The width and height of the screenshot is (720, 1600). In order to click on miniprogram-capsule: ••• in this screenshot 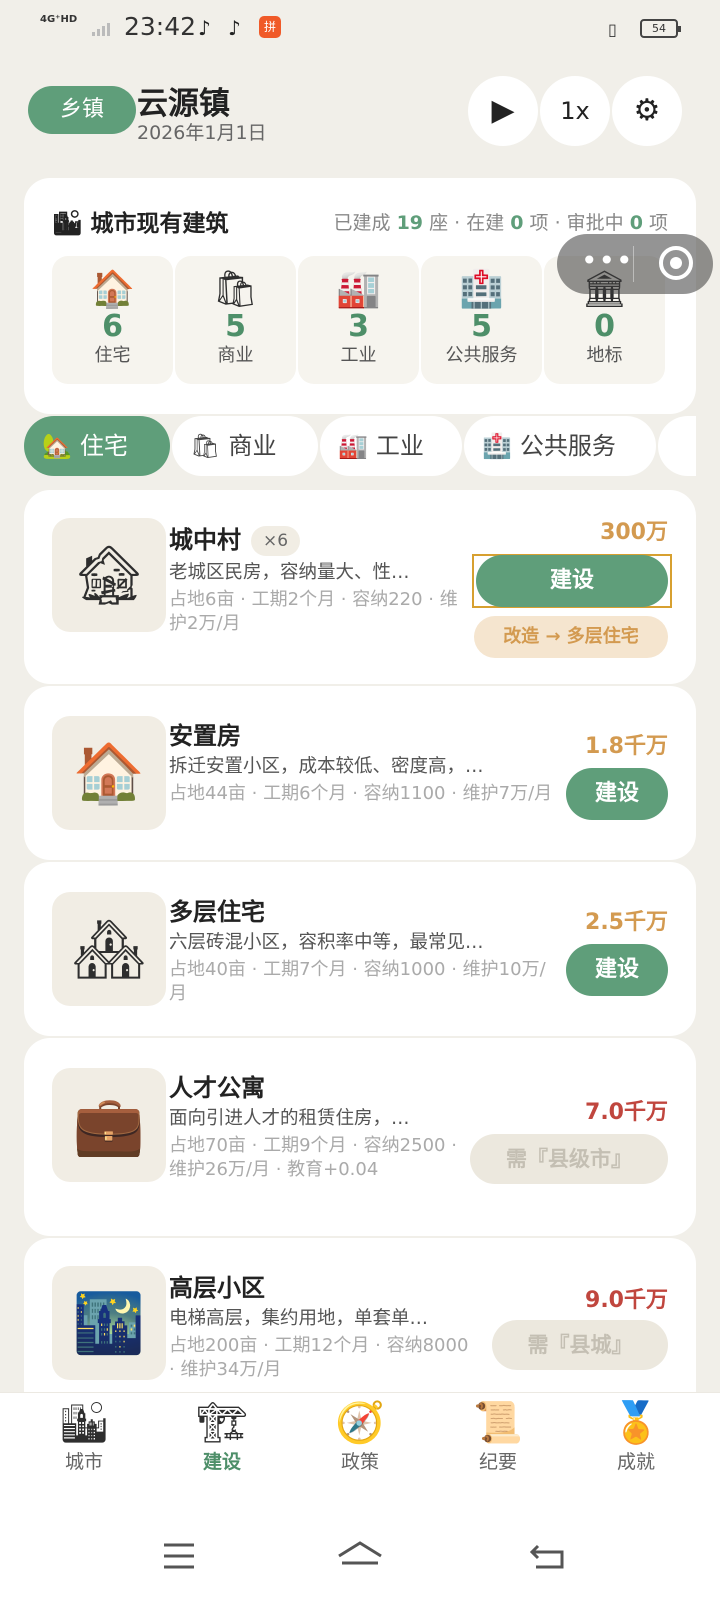, I will do `click(635, 264)`.